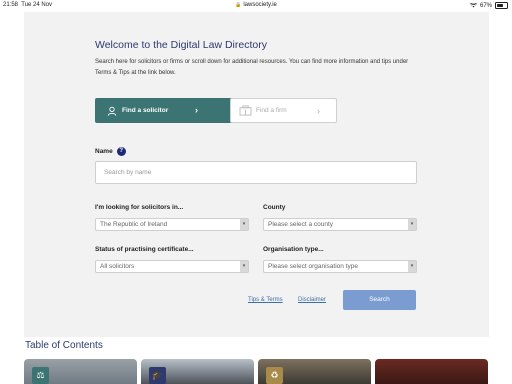  I want to click on page-title: Welcome to the Digital Law Directory, so click(181, 45).